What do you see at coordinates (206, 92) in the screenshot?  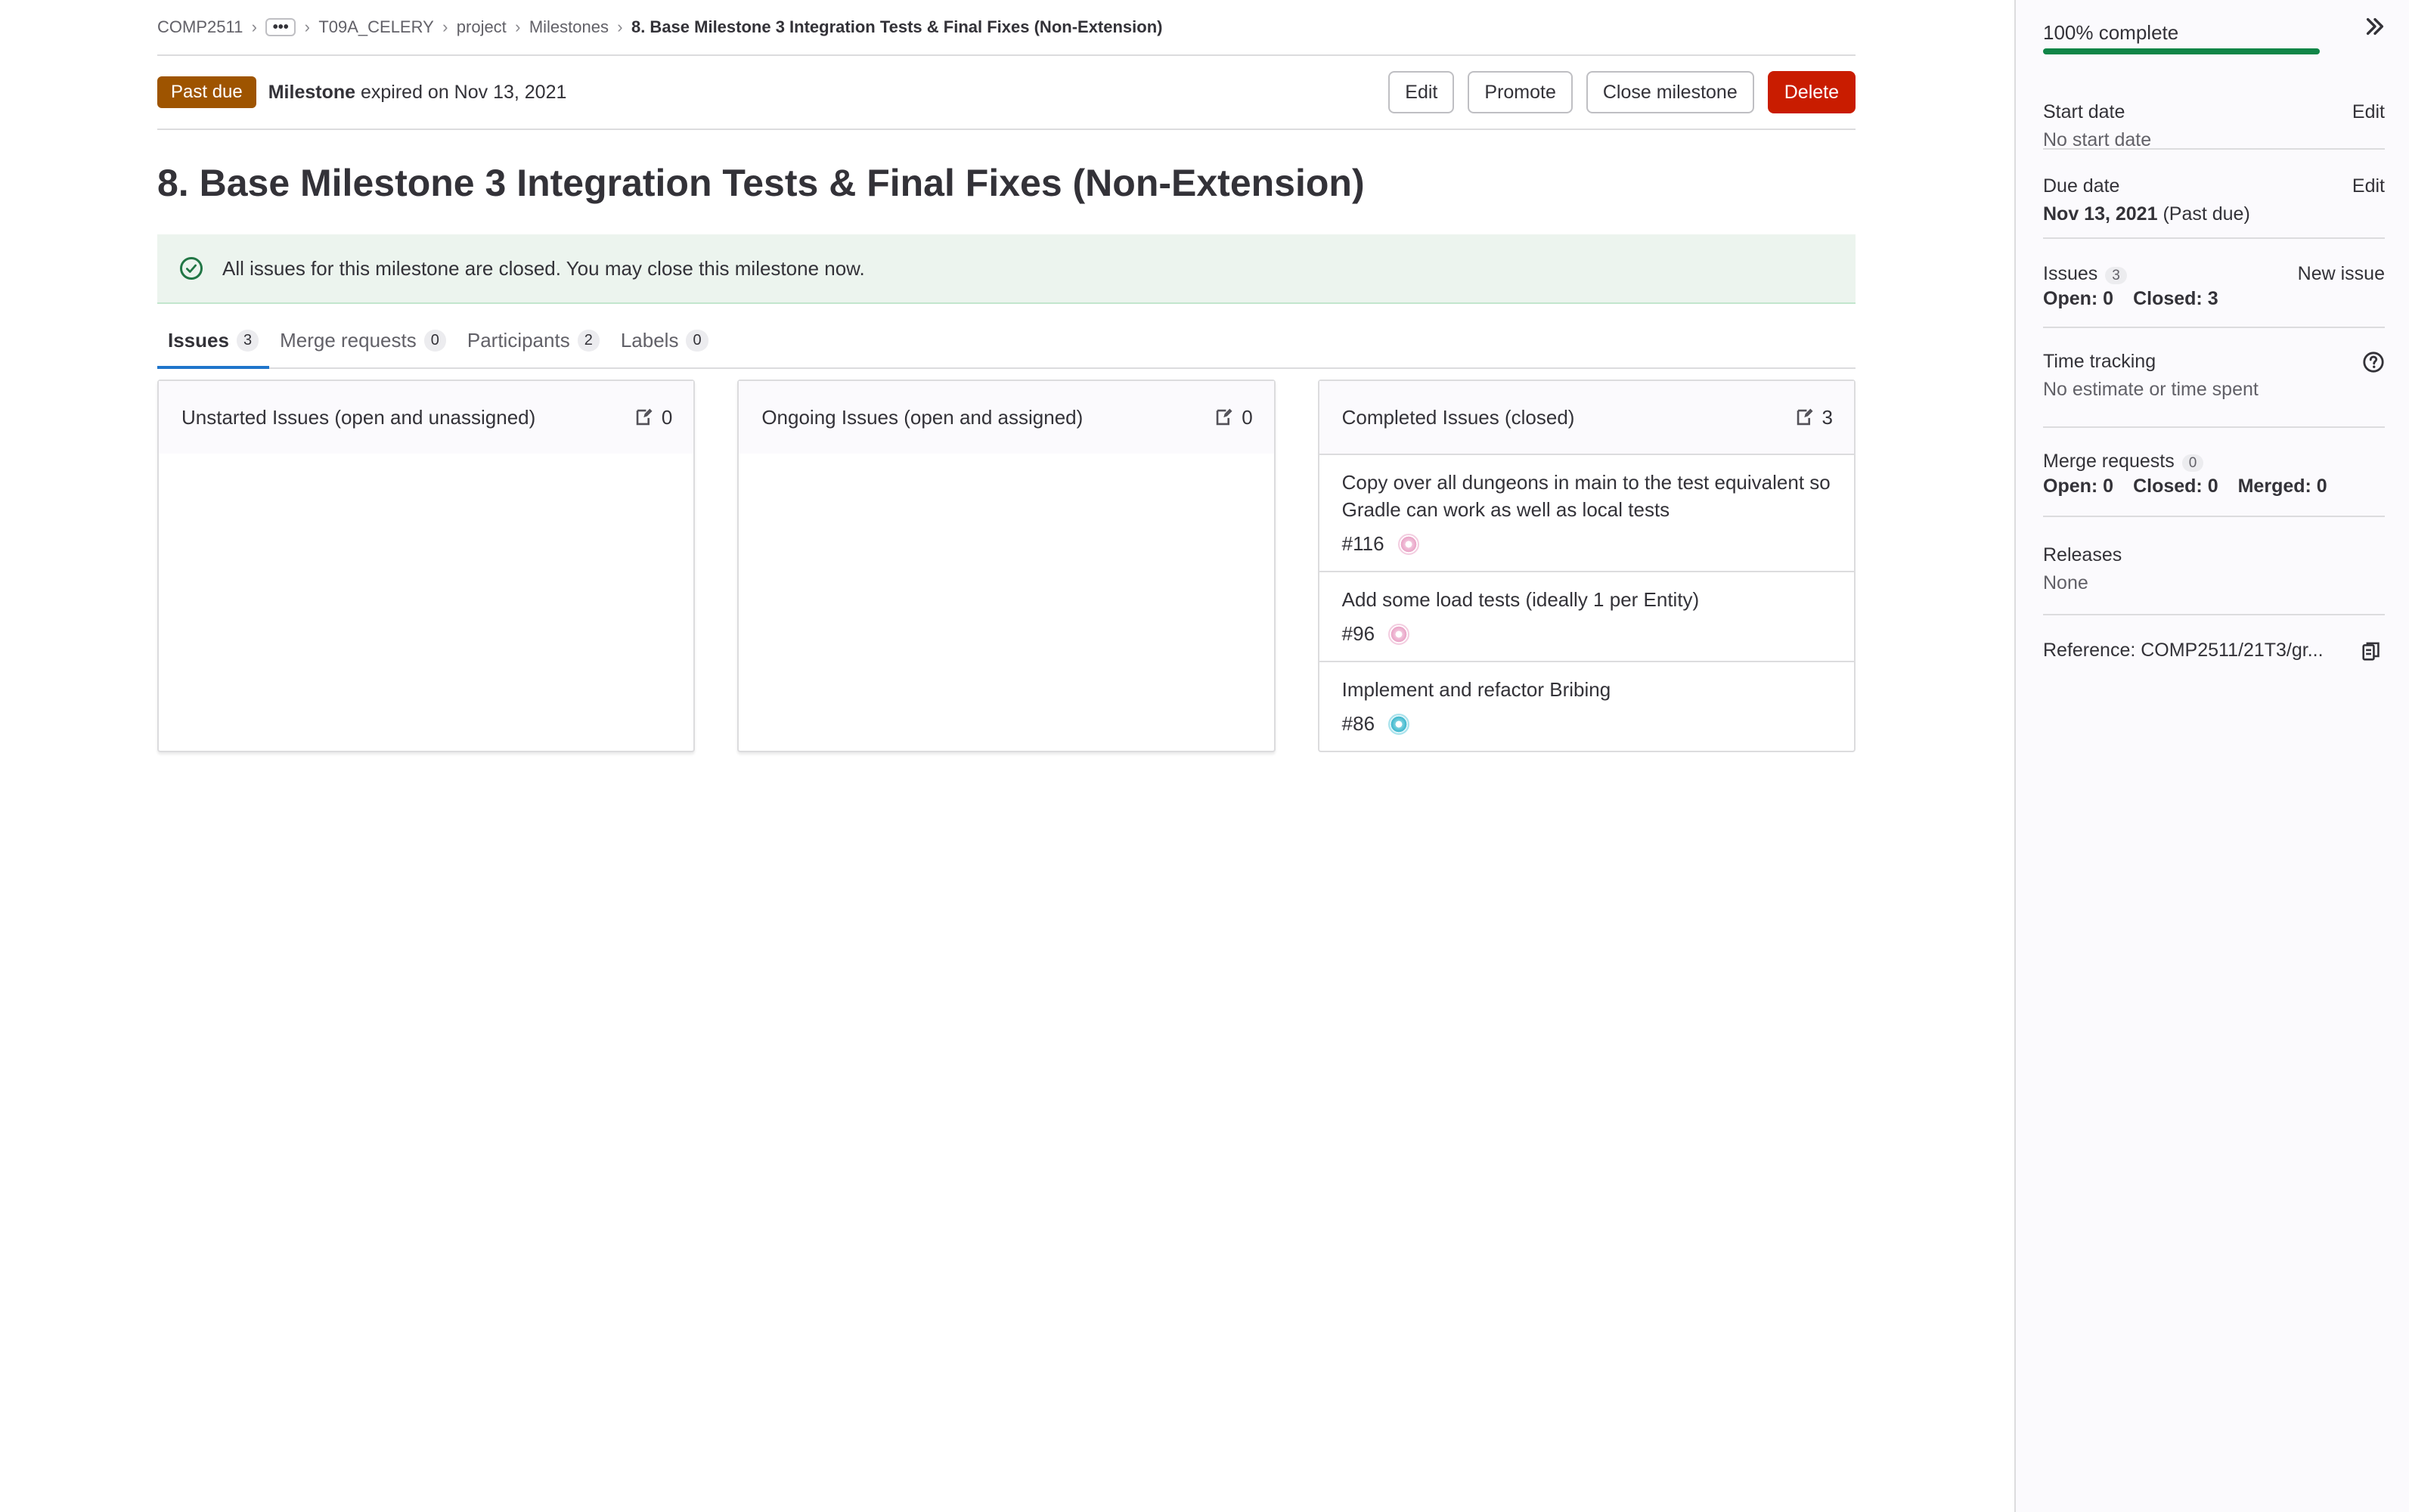 I see `status-badge: Past due` at bounding box center [206, 92].